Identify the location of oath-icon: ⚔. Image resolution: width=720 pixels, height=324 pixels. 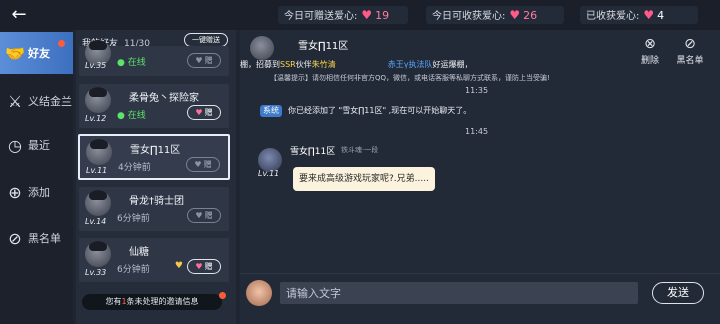
(15, 101).